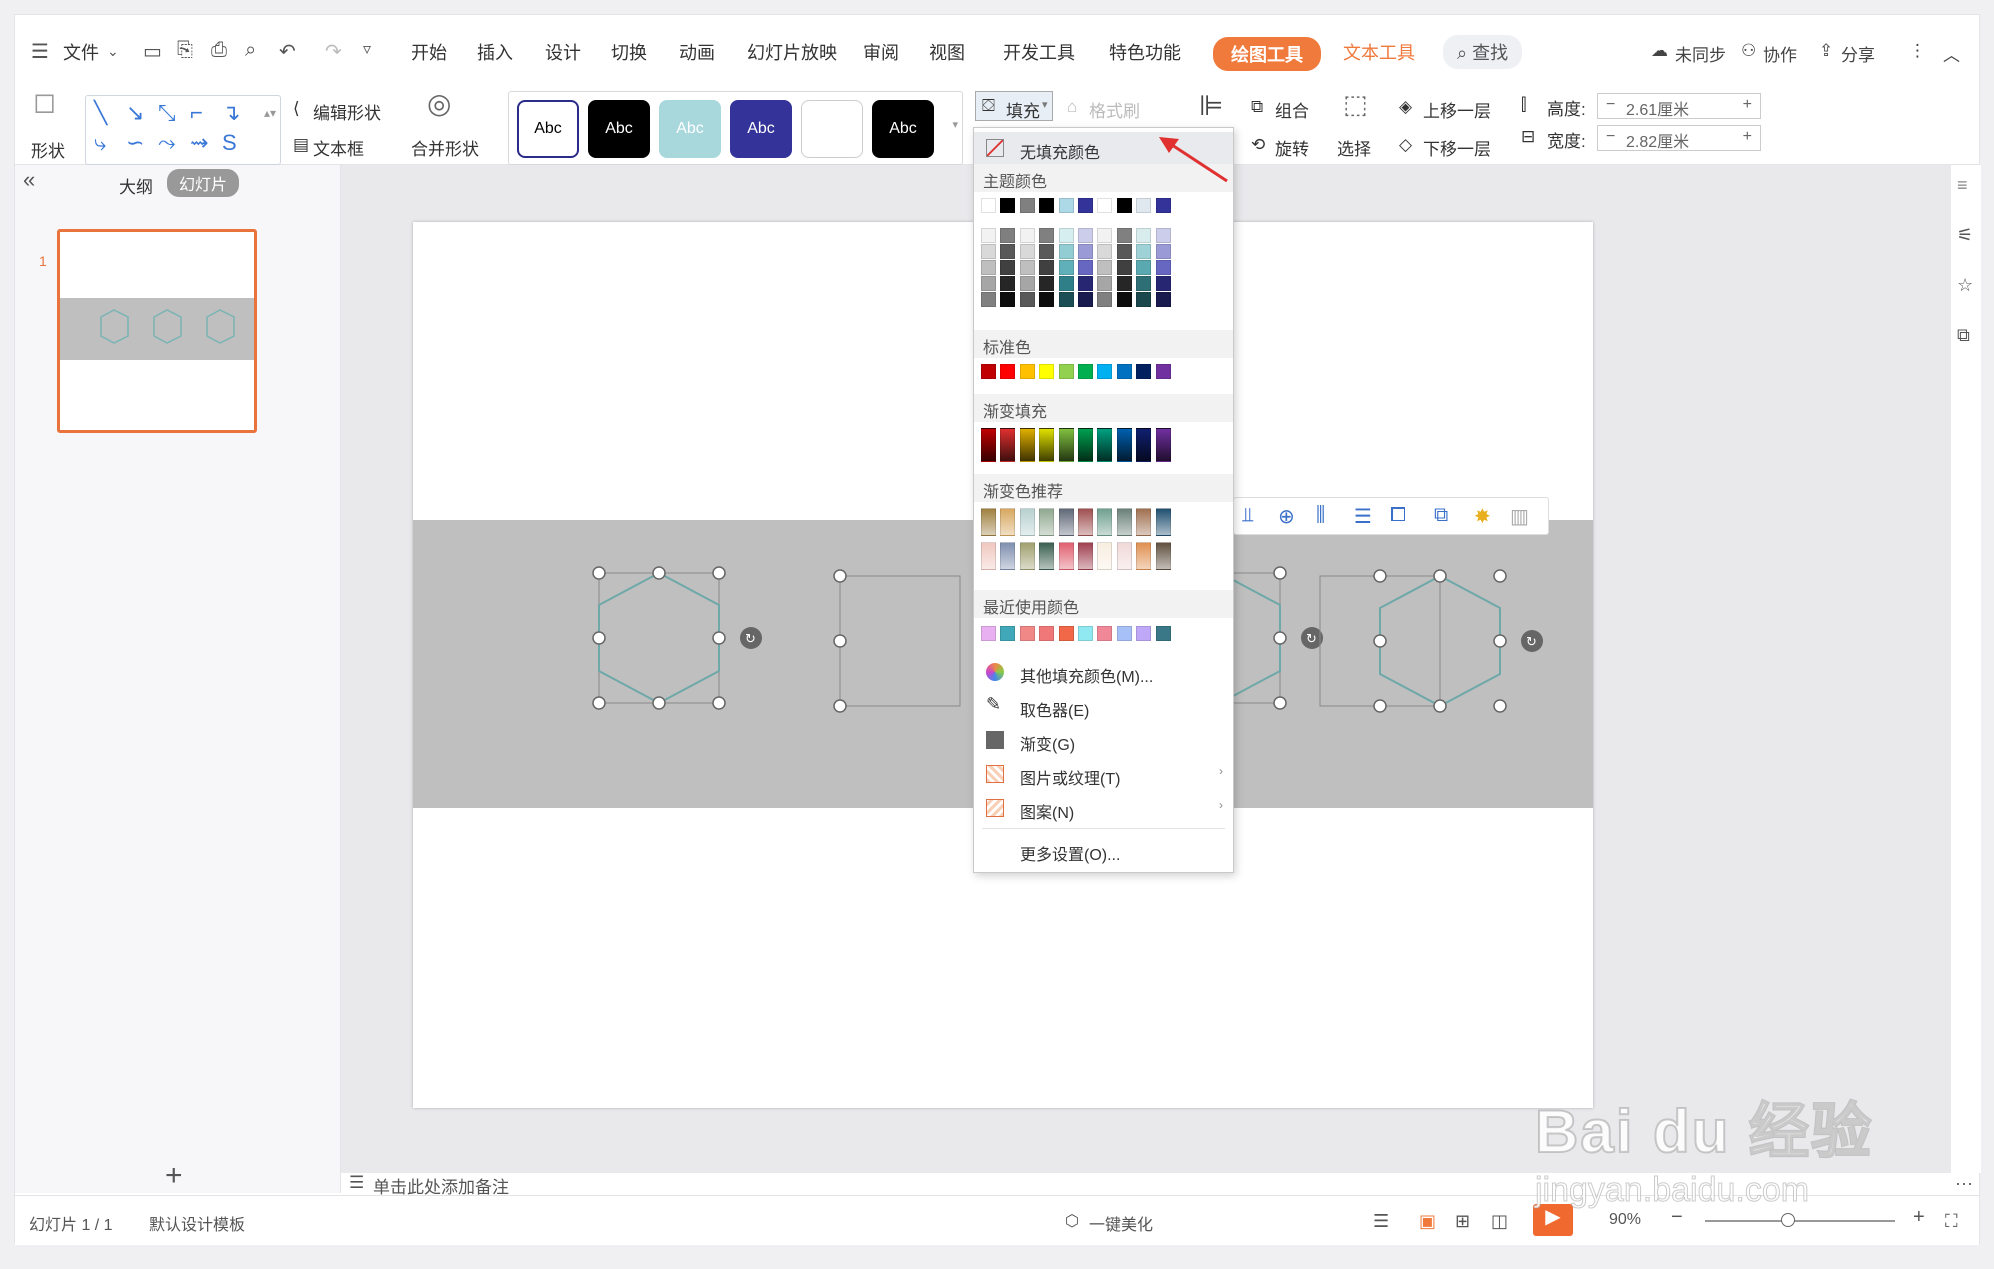 The image size is (1994, 1269). I want to click on shape-button: 形状, so click(48, 149).